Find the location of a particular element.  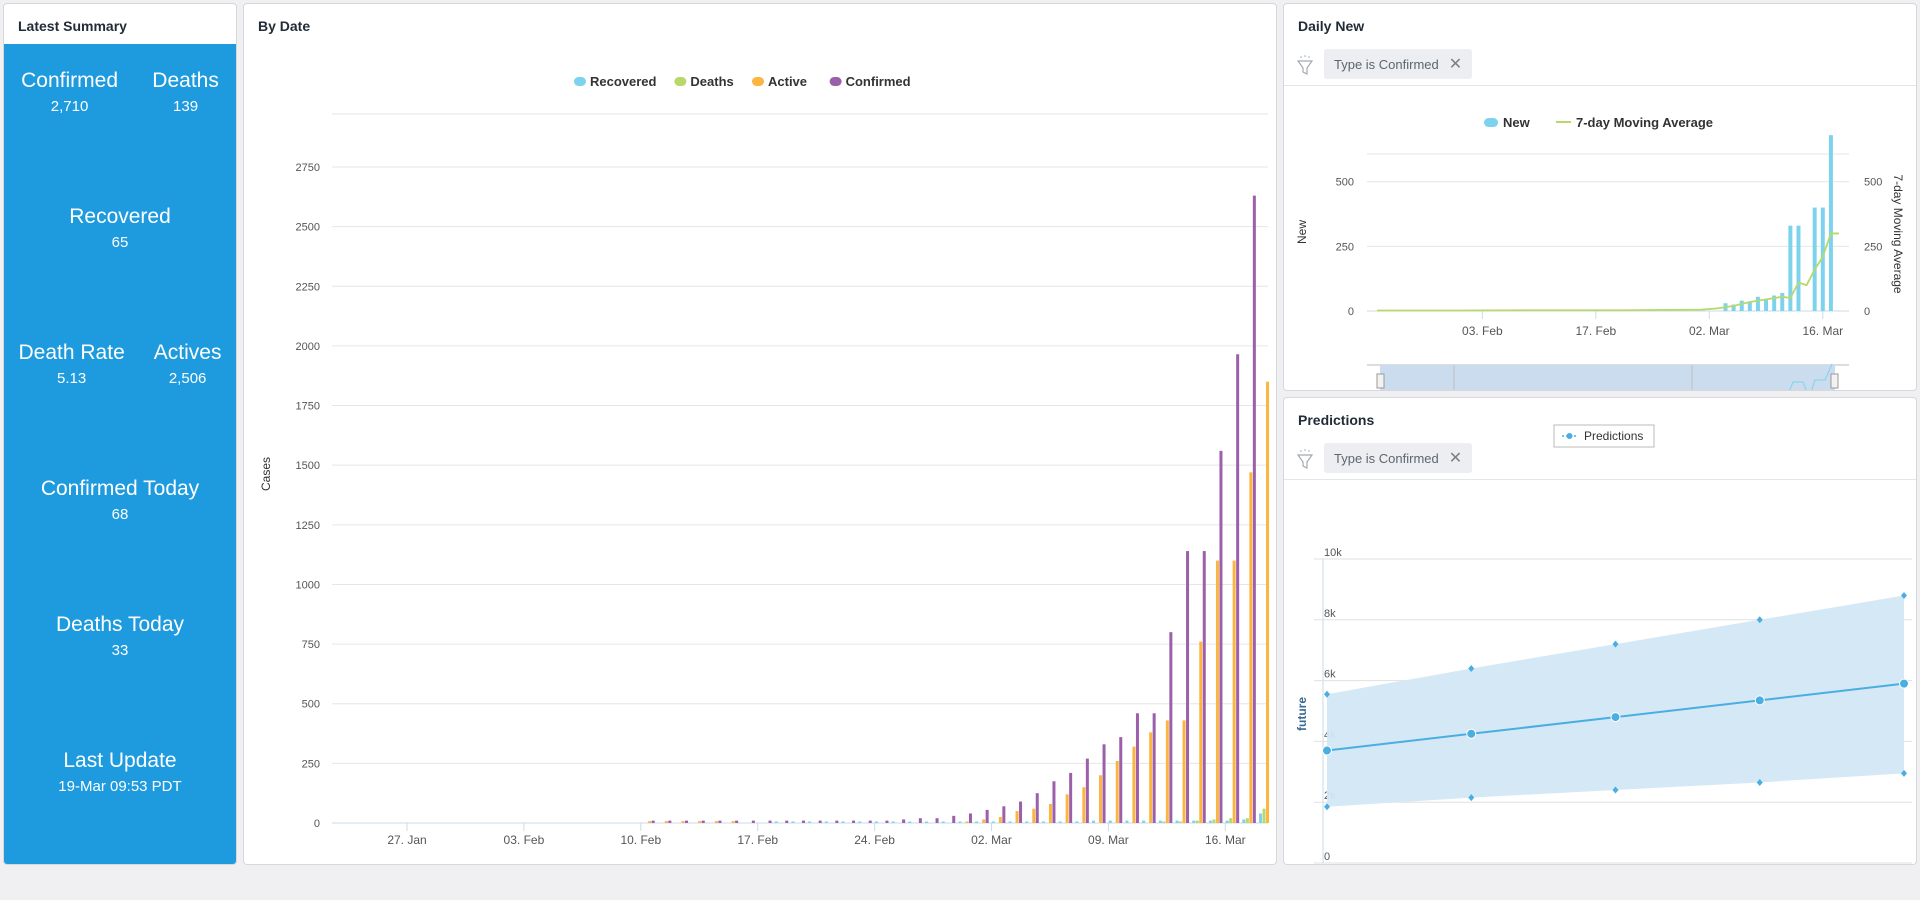

stat-value: 33 is located at coordinates (120, 650).